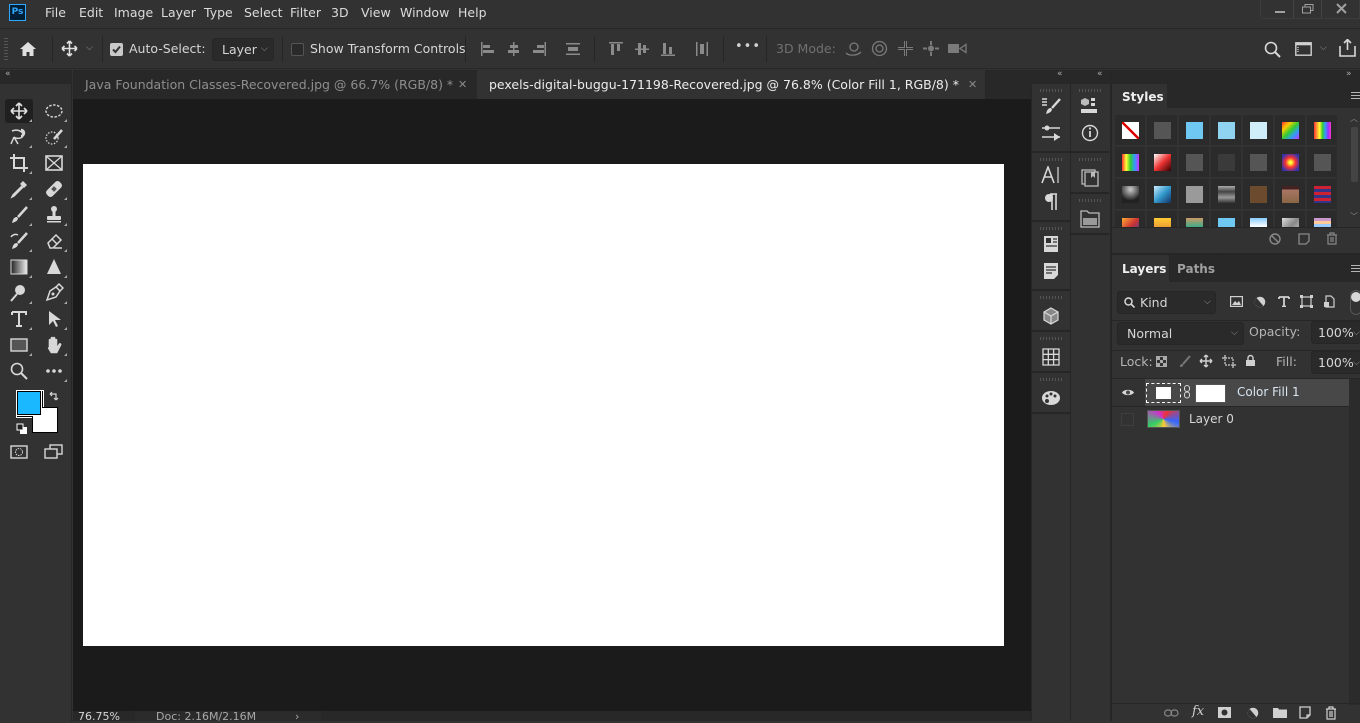 The image size is (1360, 723). Describe the element at coordinates (879, 48) in the screenshot. I see `roll-3d-icon` at that location.